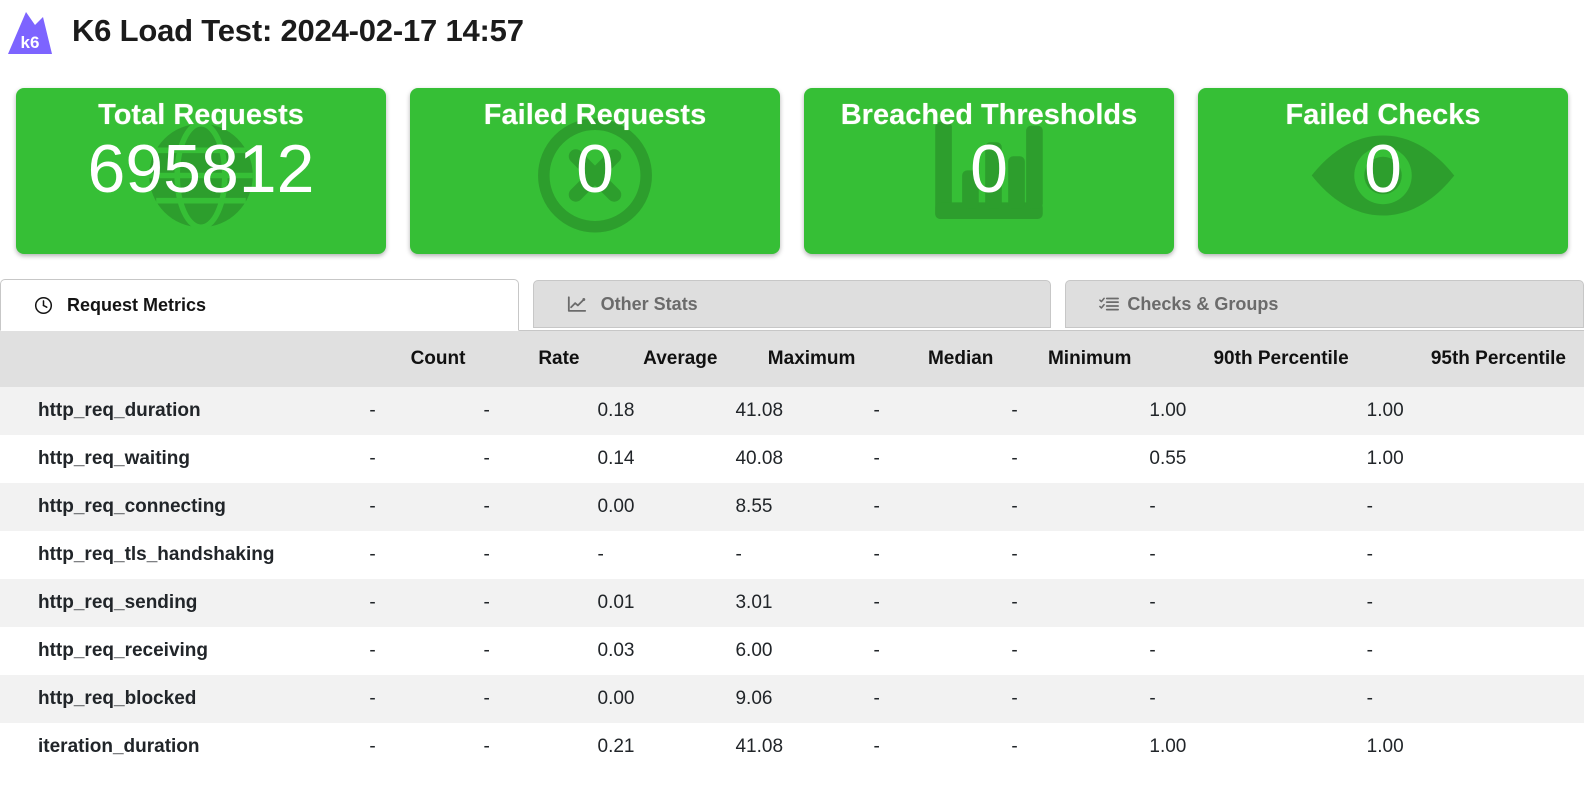  I want to click on col-header-count: Count, so click(426, 359).